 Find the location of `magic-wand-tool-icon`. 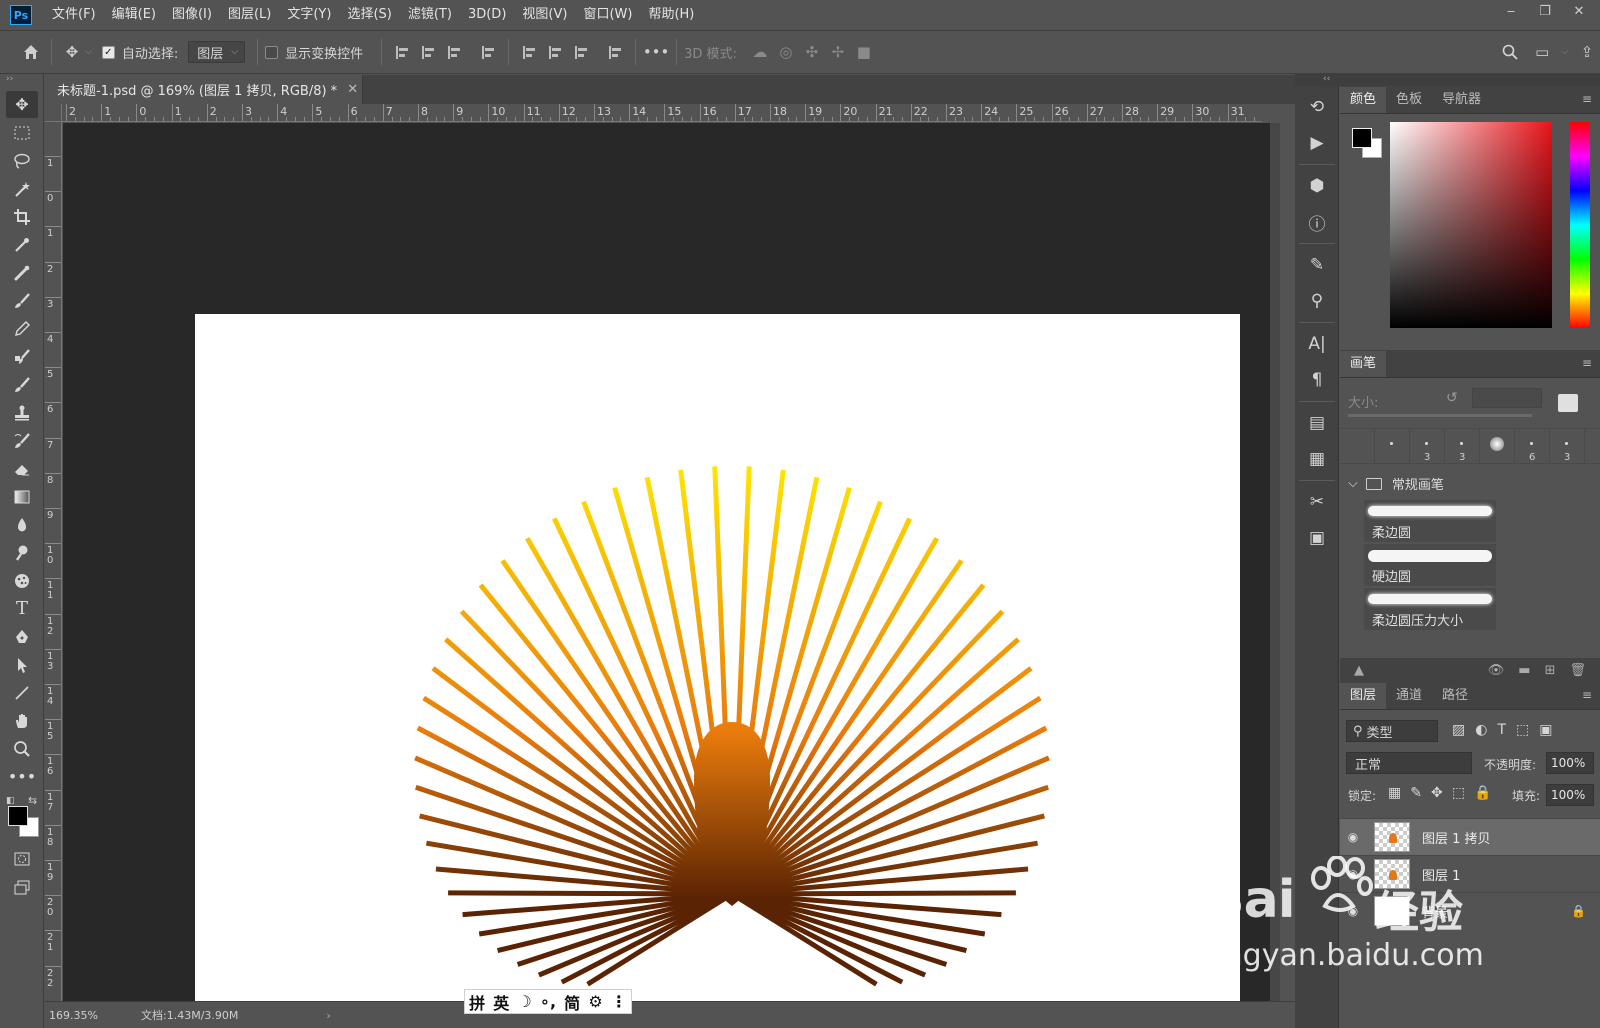

magic-wand-tool-icon is located at coordinates (22, 188).